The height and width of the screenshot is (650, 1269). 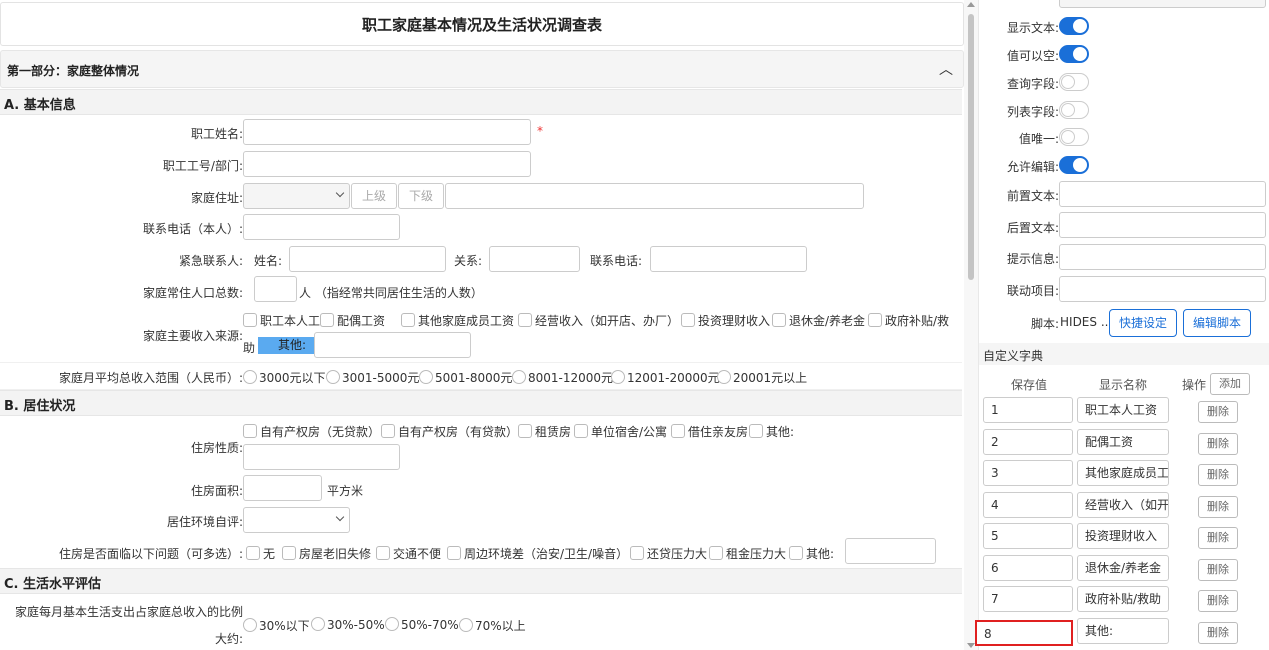 What do you see at coordinates (818, 320) in the screenshot?
I see `income-source-option: 退休金/养老金` at bounding box center [818, 320].